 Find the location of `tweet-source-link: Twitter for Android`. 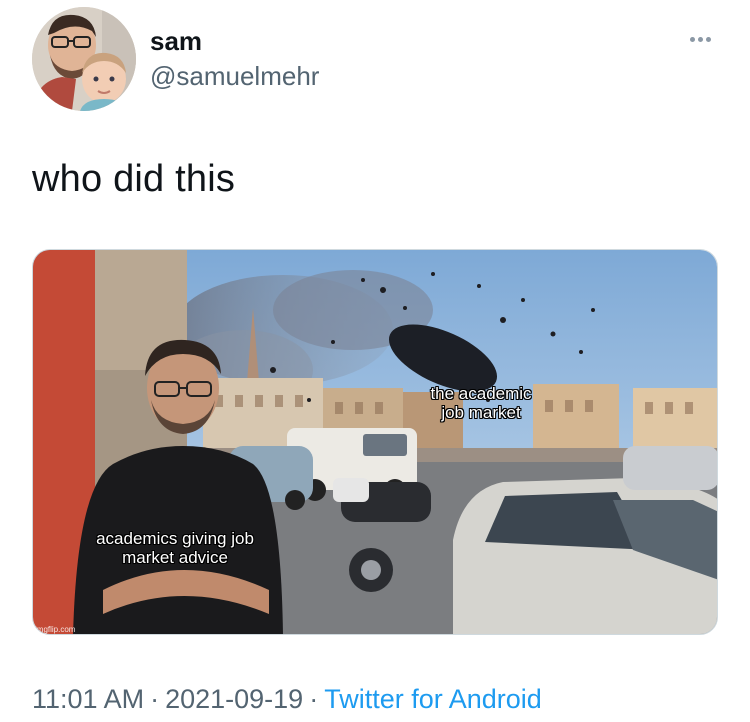

tweet-source-link: Twitter for Android is located at coordinates (433, 699).